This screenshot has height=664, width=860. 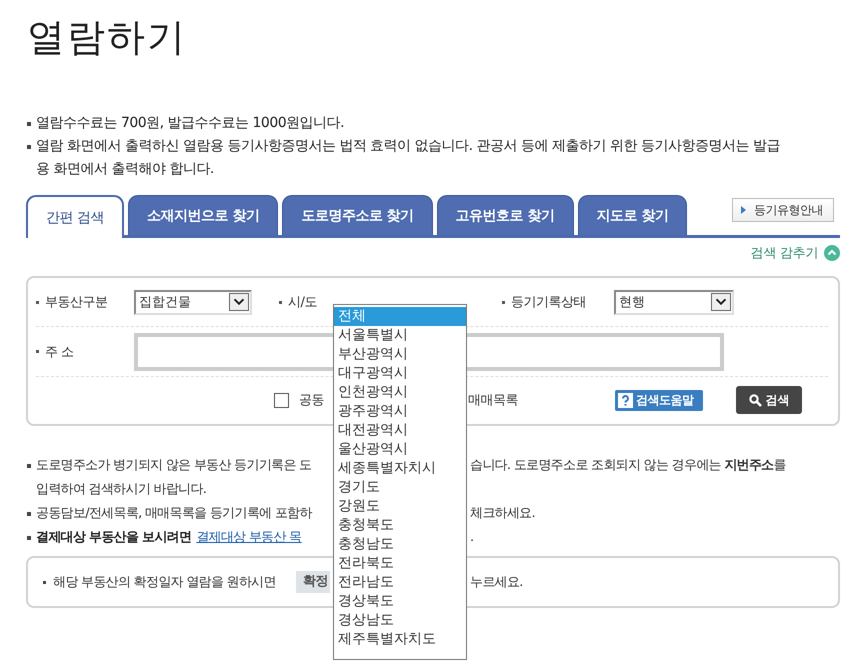 What do you see at coordinates (503, 514) in the screenshot?
I see `note-text: 체크하세요.` at bounding box center [503, 514].